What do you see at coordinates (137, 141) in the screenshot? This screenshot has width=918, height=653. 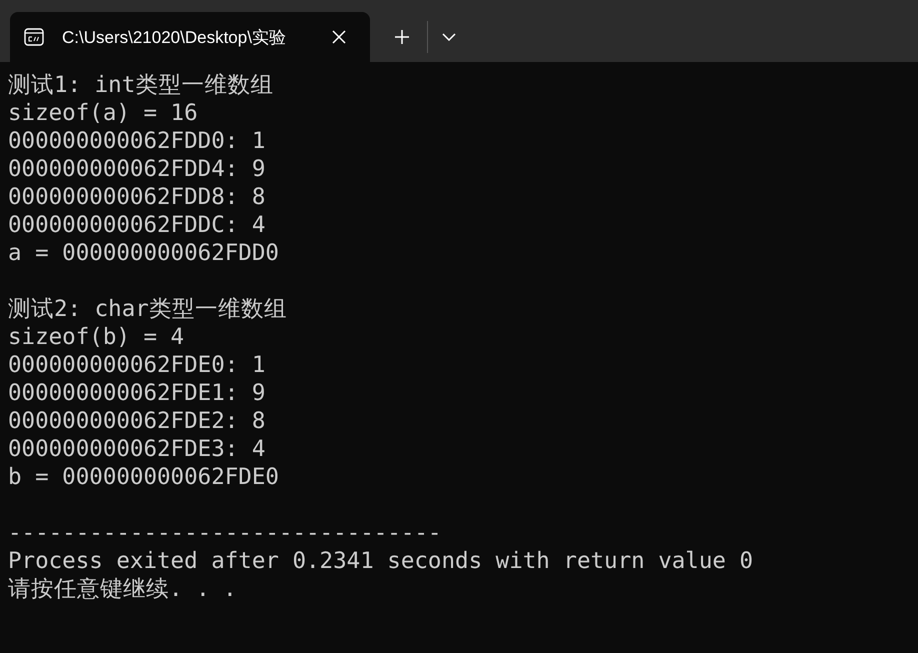 I see `console-line: 000000000062FDD0: 1` at bounding box center [137, 141].